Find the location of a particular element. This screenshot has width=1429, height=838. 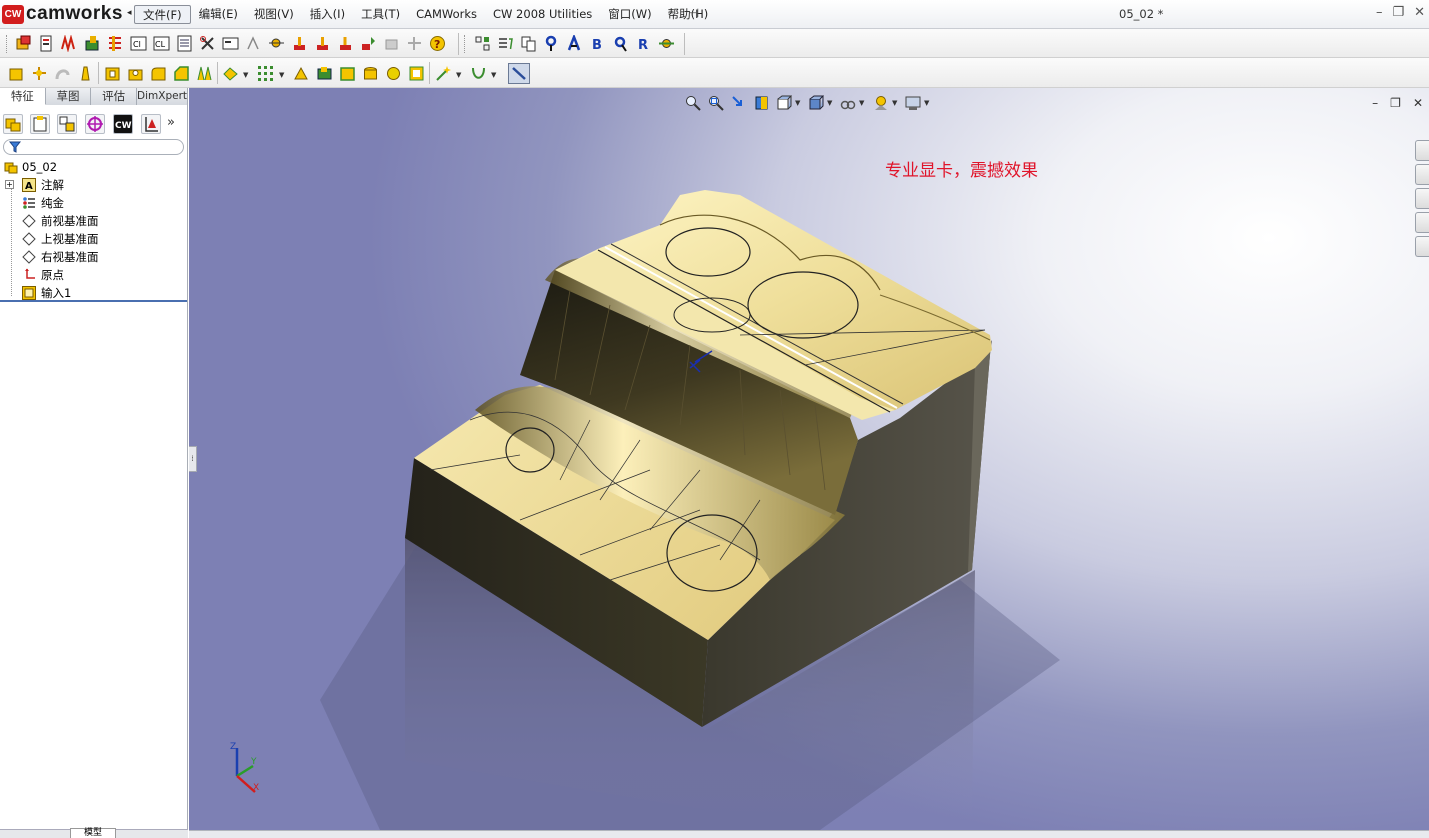

linear-pattern-icon is located at coordinates (265, 73).